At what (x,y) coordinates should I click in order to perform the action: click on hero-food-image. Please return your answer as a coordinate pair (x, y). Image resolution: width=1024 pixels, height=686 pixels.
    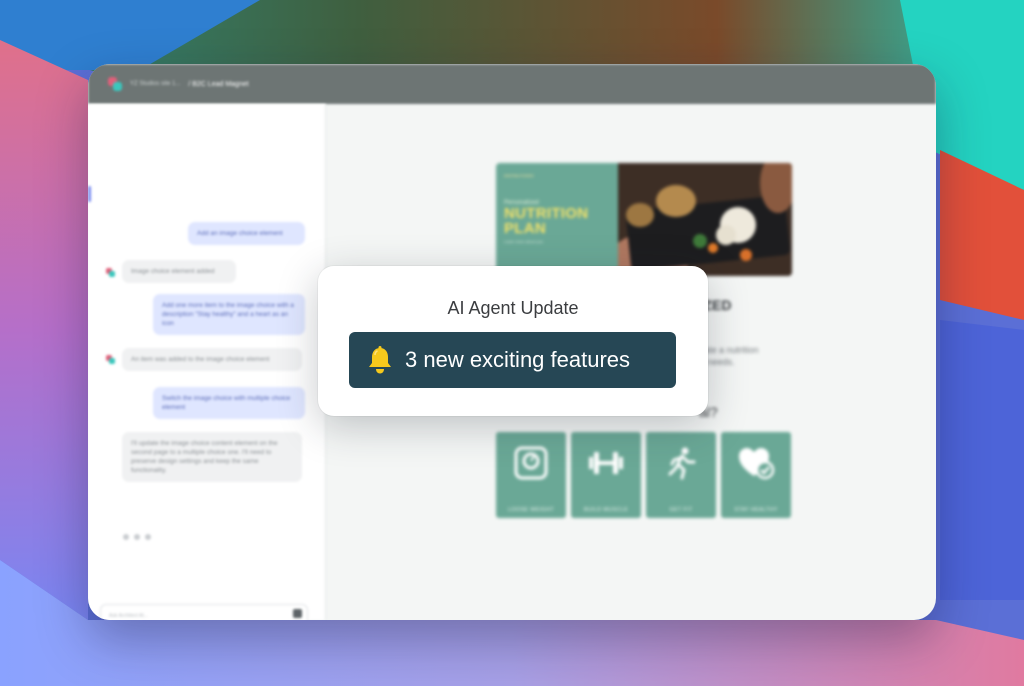
    Looking at the image, I should click on (700, 219).